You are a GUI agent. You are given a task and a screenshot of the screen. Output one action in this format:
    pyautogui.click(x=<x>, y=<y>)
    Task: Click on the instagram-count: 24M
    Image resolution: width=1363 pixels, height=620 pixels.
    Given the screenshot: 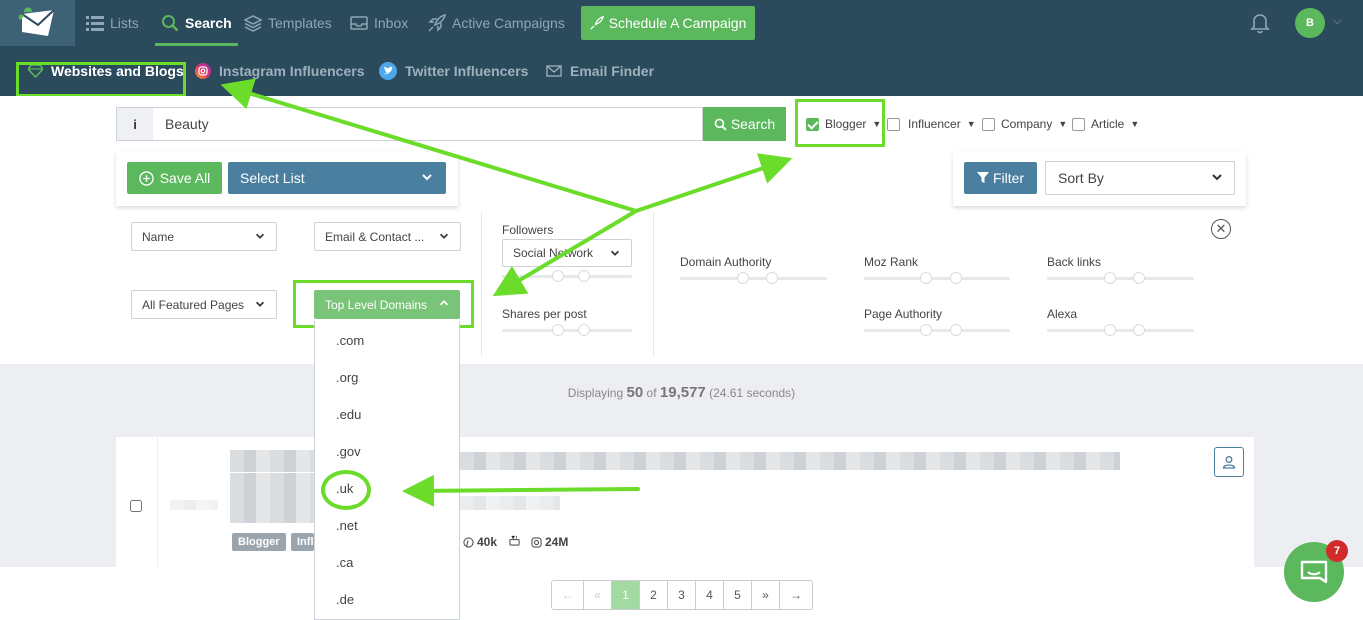 What is the action you would take?
    pyautogui.click(x=557, y=542)
    